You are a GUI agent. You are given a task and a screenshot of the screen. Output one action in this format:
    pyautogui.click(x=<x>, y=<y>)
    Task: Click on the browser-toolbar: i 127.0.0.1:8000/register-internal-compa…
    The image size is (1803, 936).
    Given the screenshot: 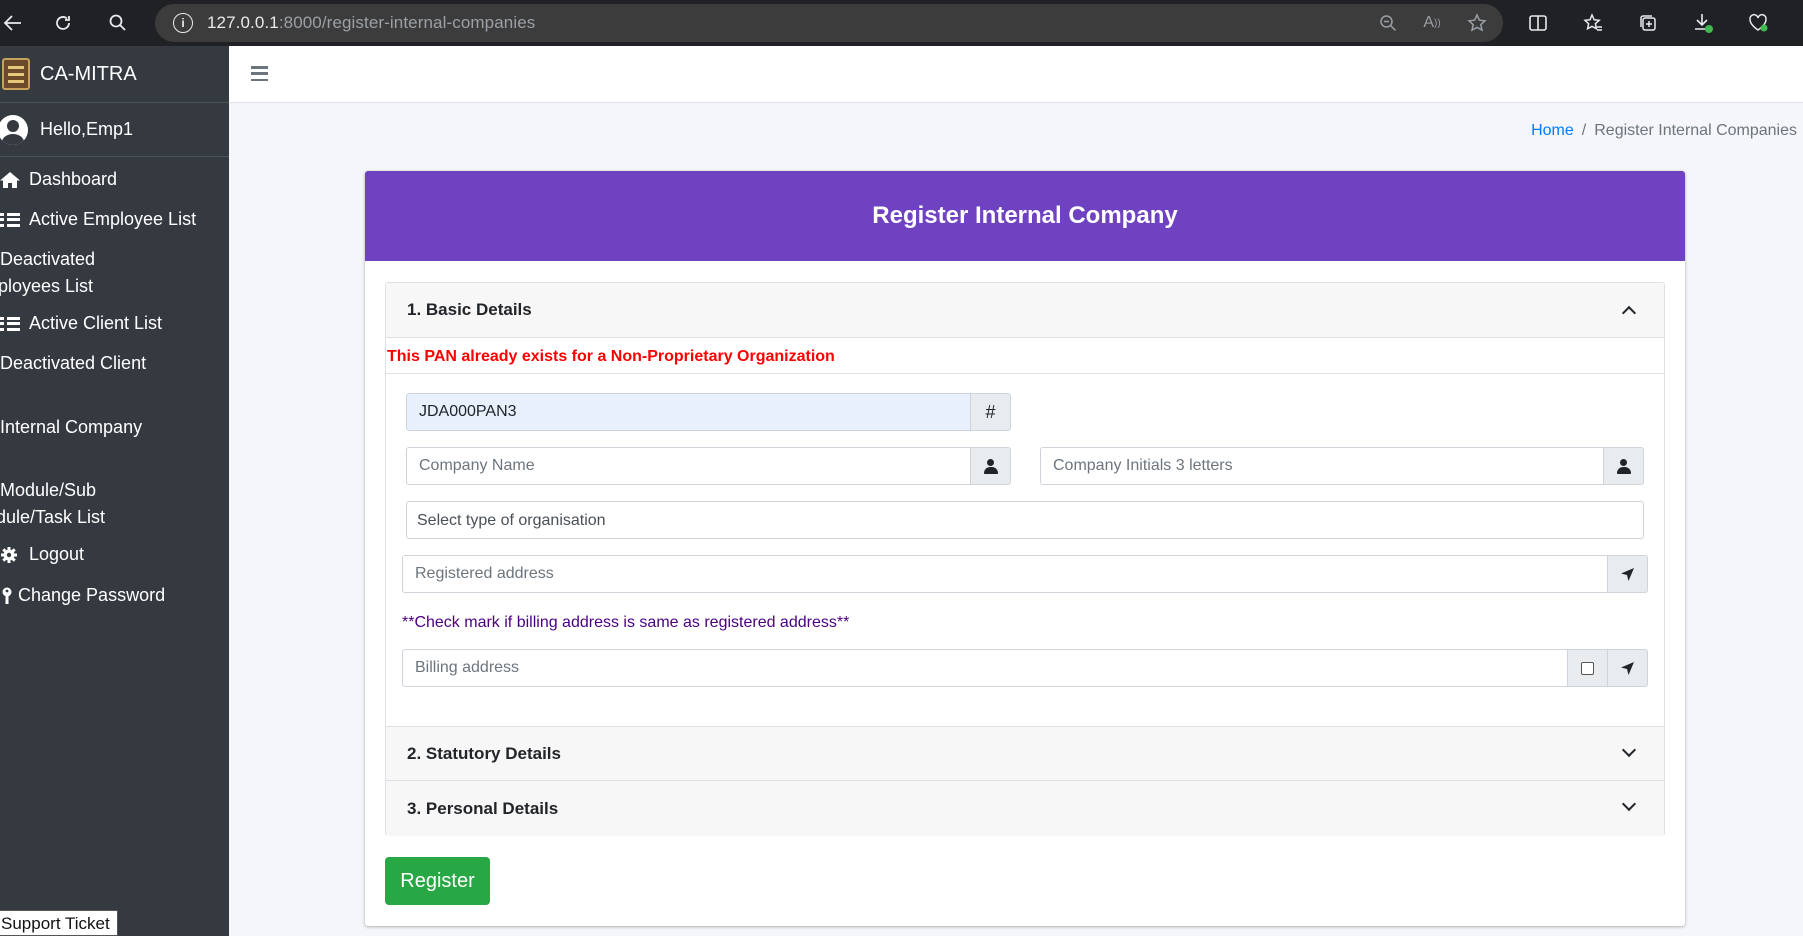 What is the action you would take?
    pyautogui.click(x=901, y=23)
    